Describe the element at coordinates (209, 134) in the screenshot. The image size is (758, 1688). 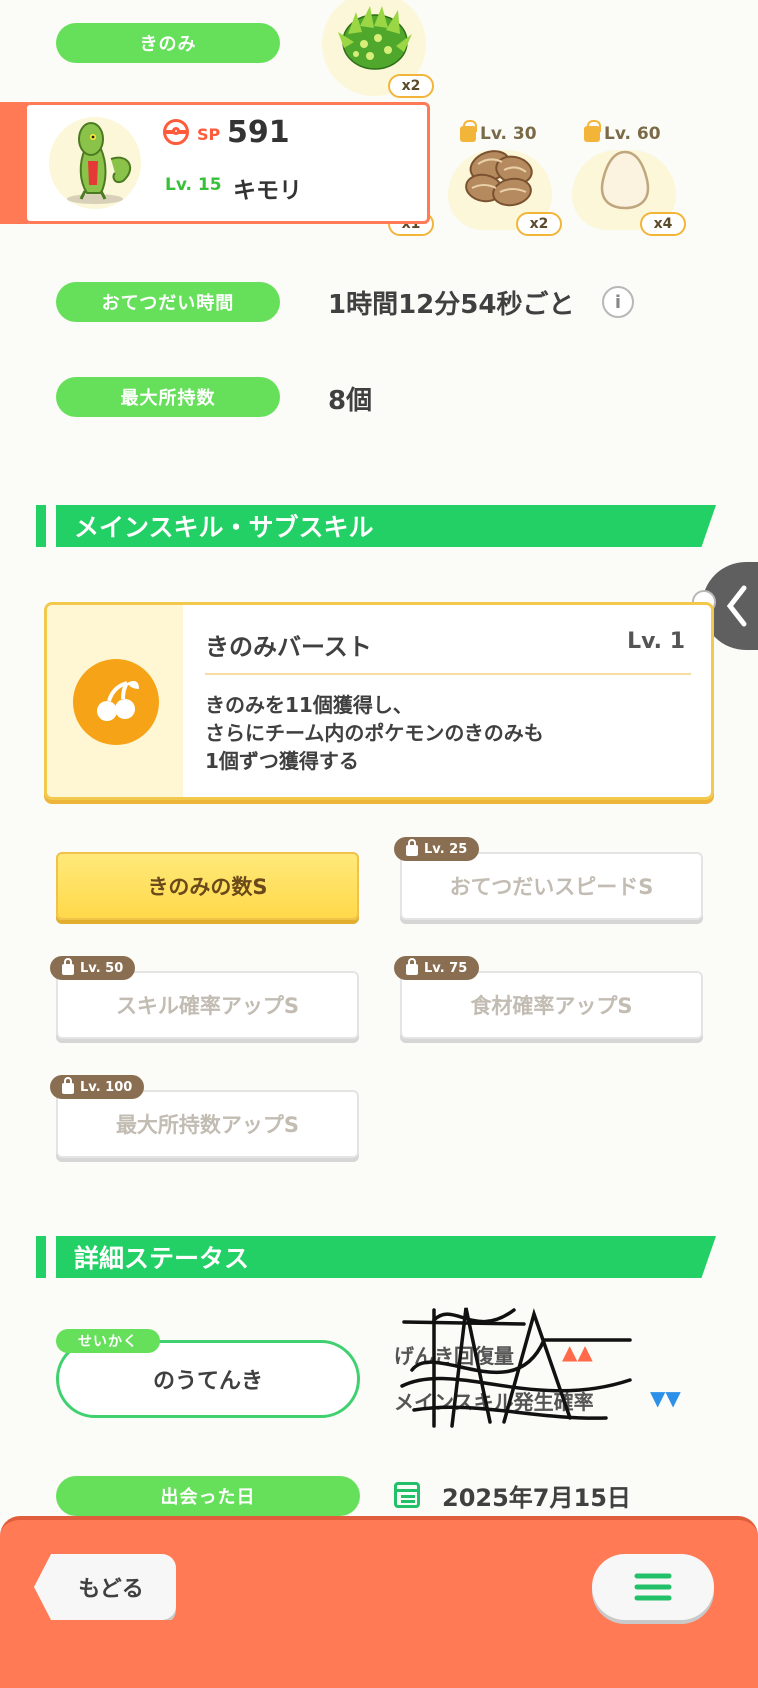
I see `sp-label: SP` at that location.